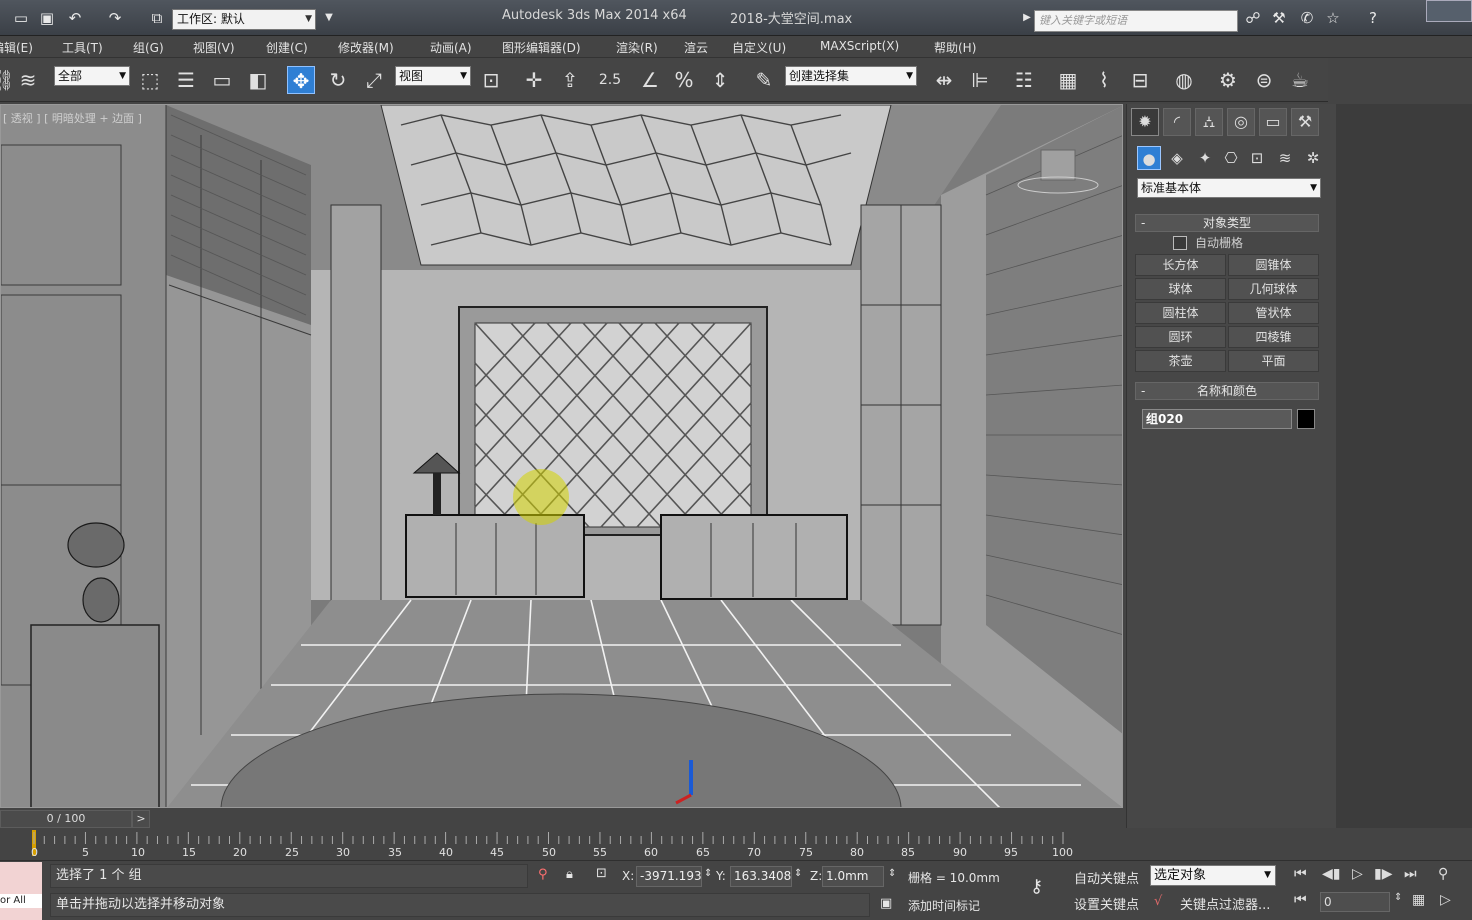  Describe the element at coordinates (244, 19) in the screenshot. I see `workspace-dropdown: 工作区: 默认 ▼` at that location.